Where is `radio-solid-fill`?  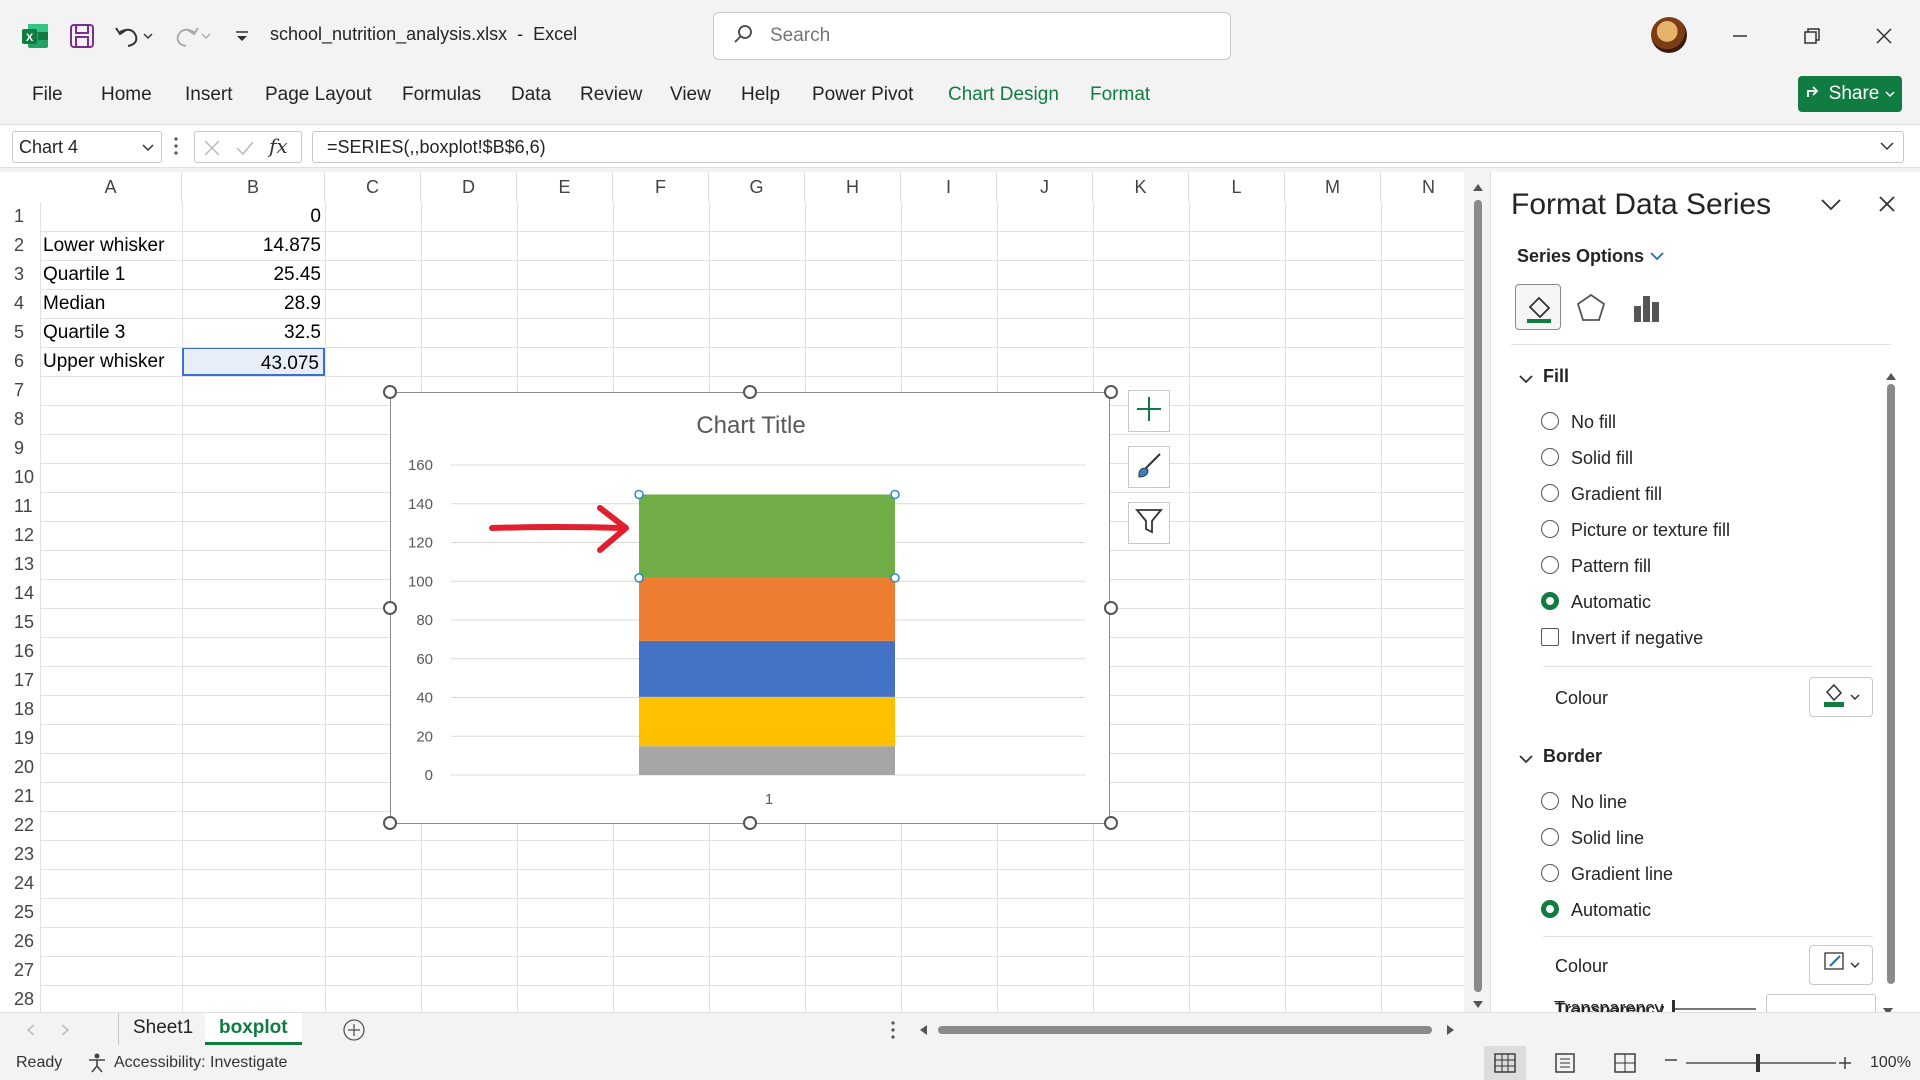 radio-solid-fill is located at coordinates (1550, 457).